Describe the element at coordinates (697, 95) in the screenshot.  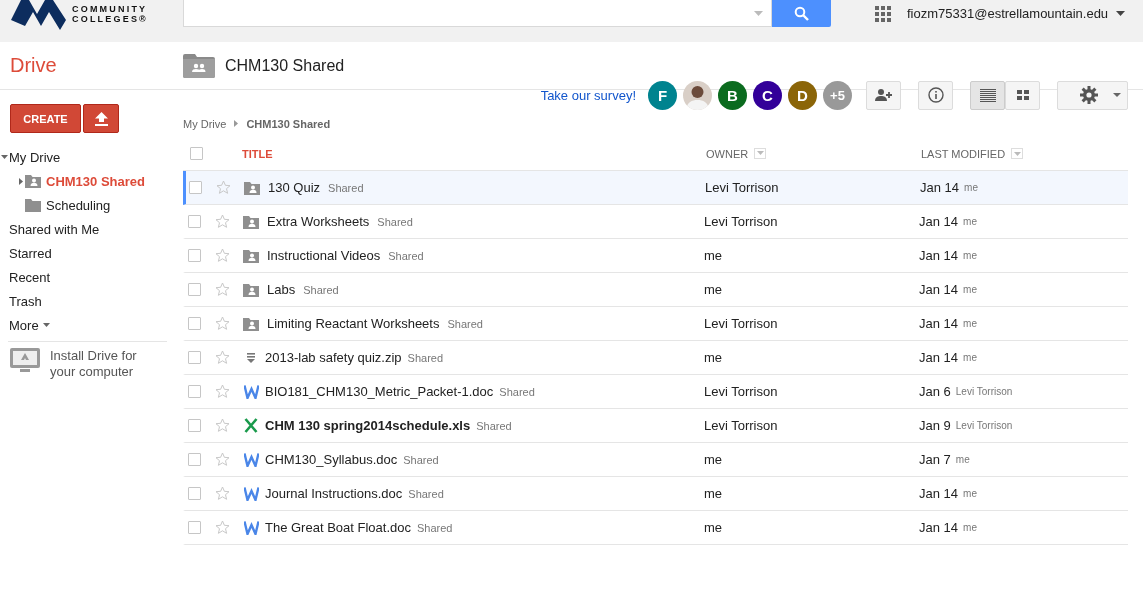
I see `collaborator-avatar` at that location.